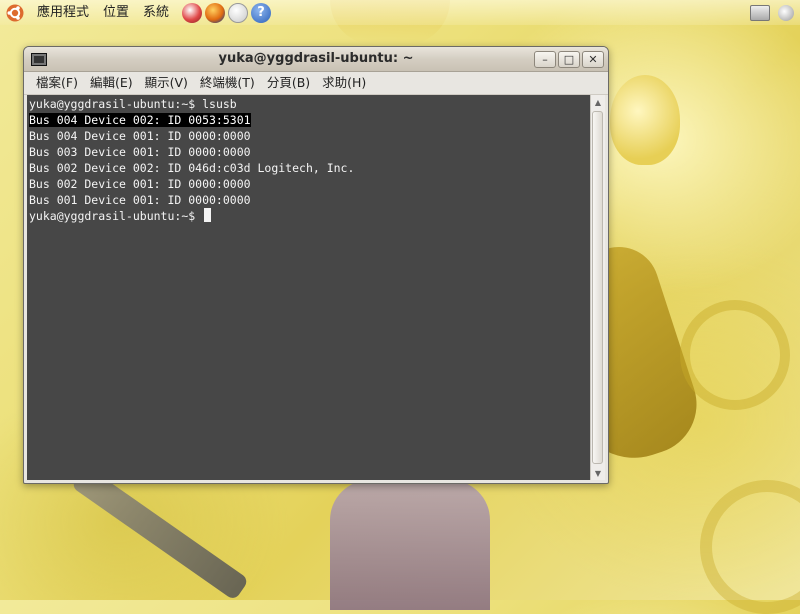 The image size is (800, 614). What do you see at coordinates (215, 12) in the screenshot?
I see `firefox-icon` at bounding box center [215, 12].